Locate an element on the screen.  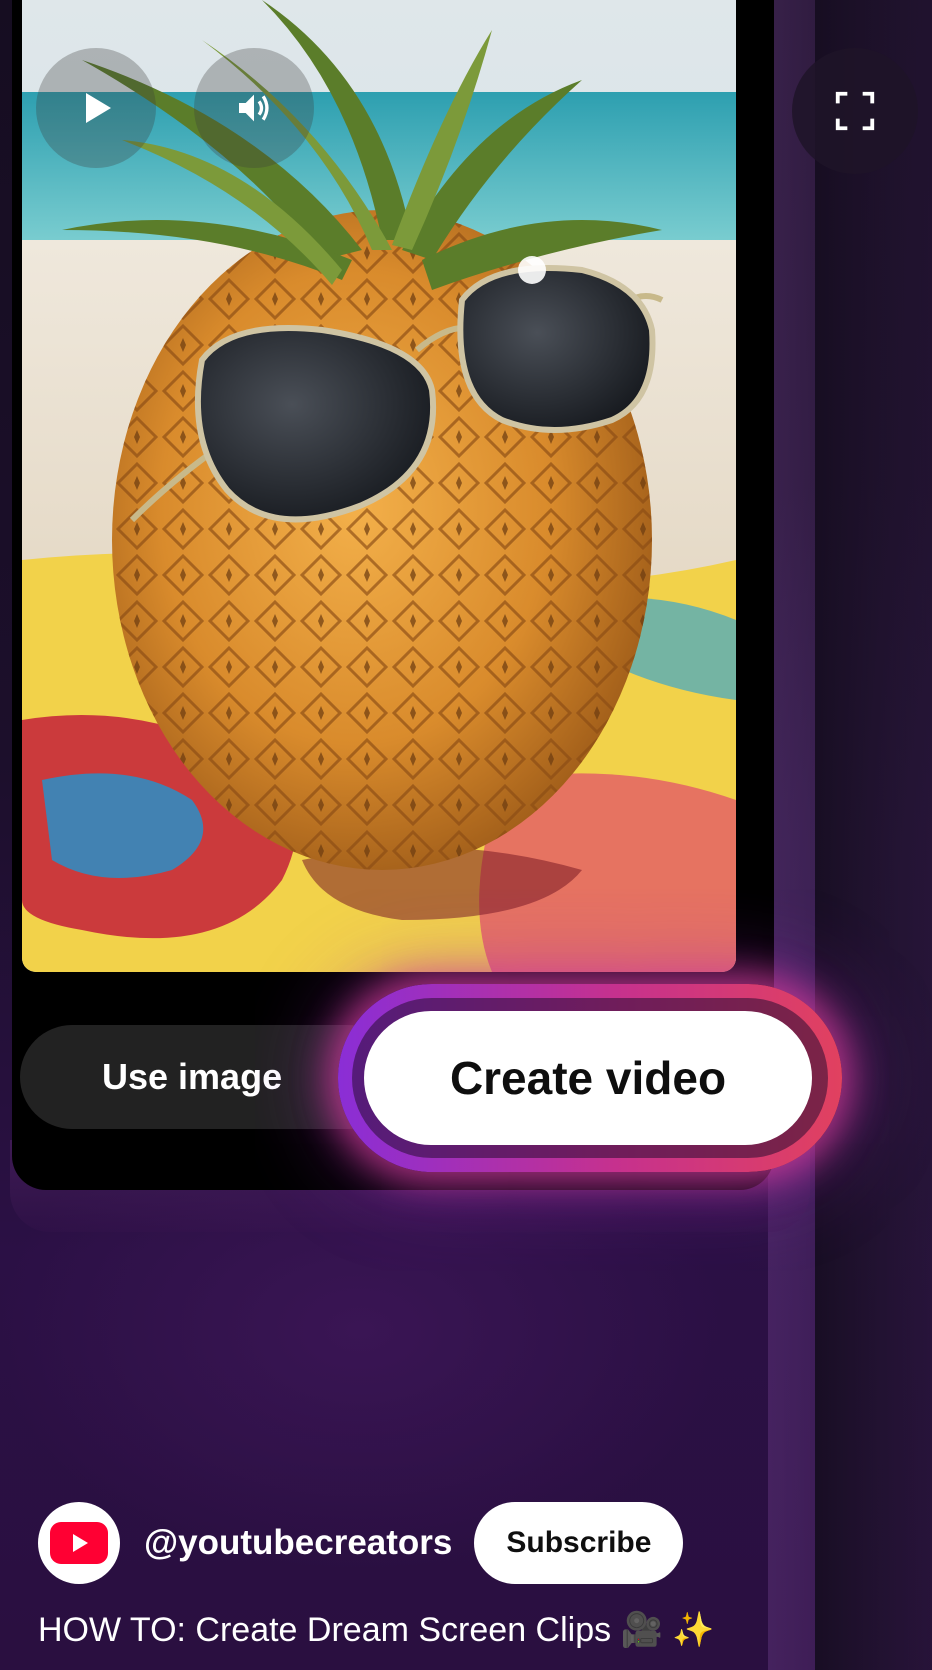
fullscreen-button is located at coordinates (855, 111).